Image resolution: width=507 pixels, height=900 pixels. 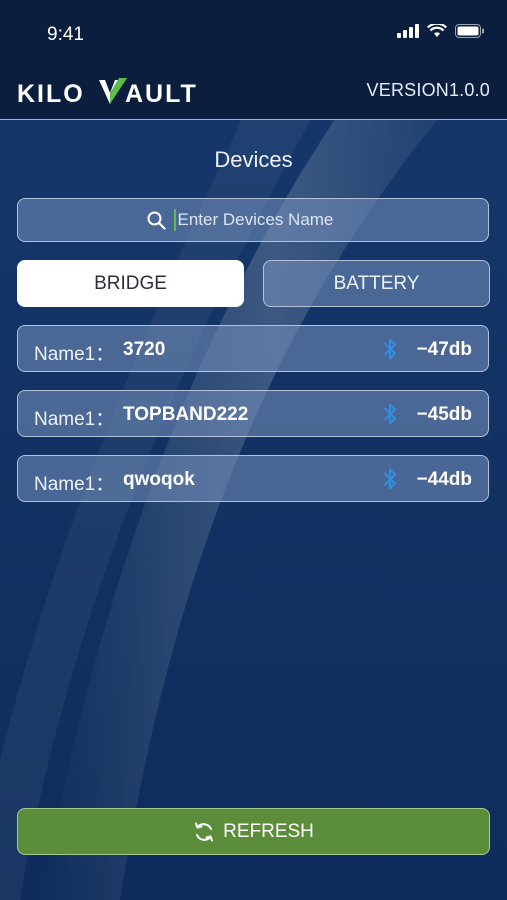 What do you see at coordinates (65, 34) in the screenshot?
I see `status-time: 9:41` at bounding box center [65, 34].